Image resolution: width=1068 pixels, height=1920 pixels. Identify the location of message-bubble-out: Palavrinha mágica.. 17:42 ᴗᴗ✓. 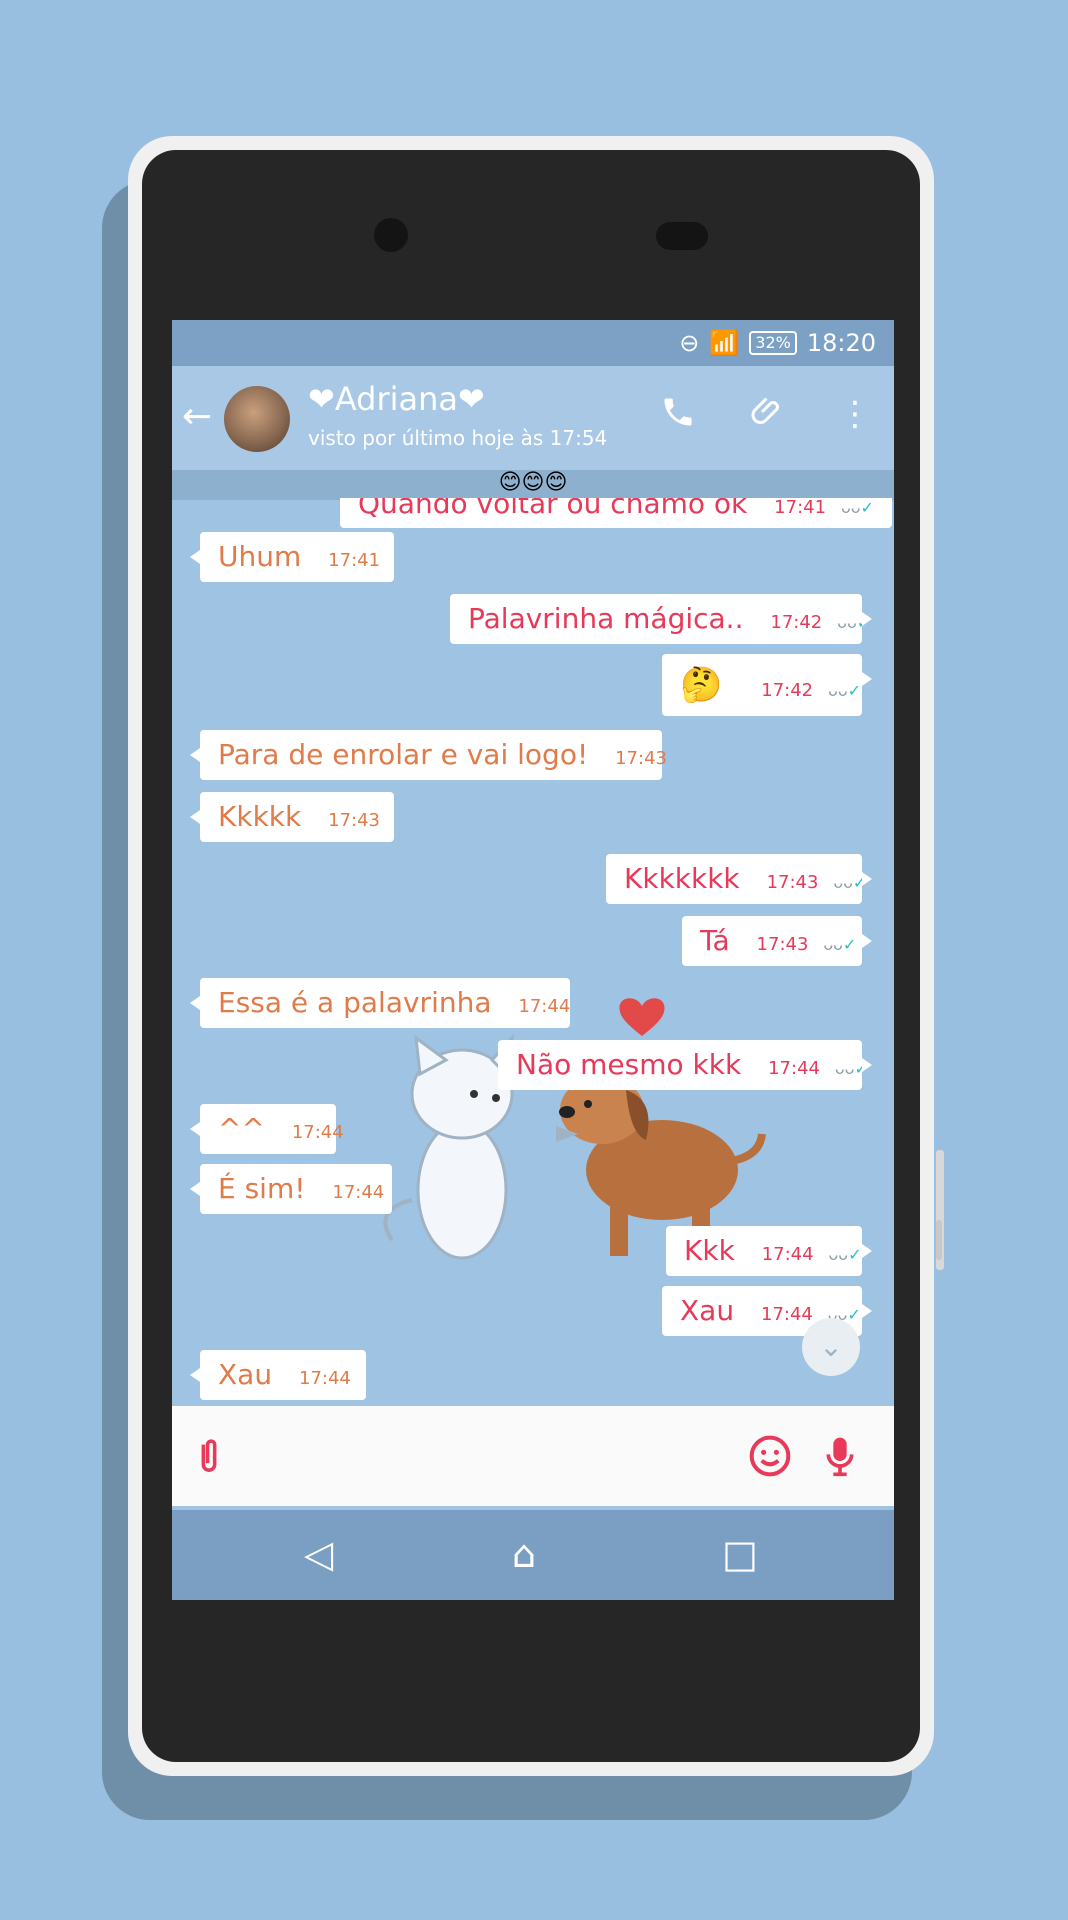
(661, 619).